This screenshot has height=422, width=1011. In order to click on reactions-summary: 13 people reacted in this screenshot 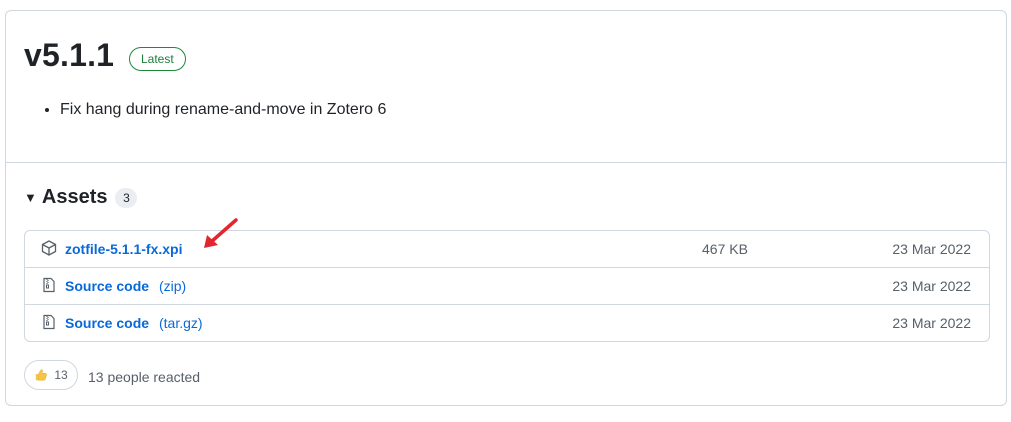, I will do `click(144, 377)`.